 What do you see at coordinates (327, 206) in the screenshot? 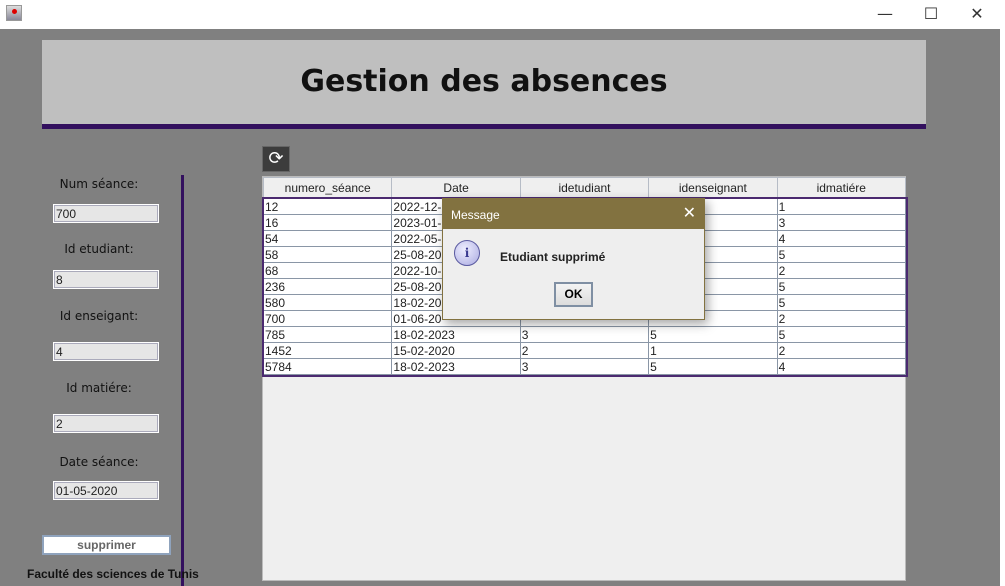
I see `table-cell: 12` at bounding box center [327, 206].